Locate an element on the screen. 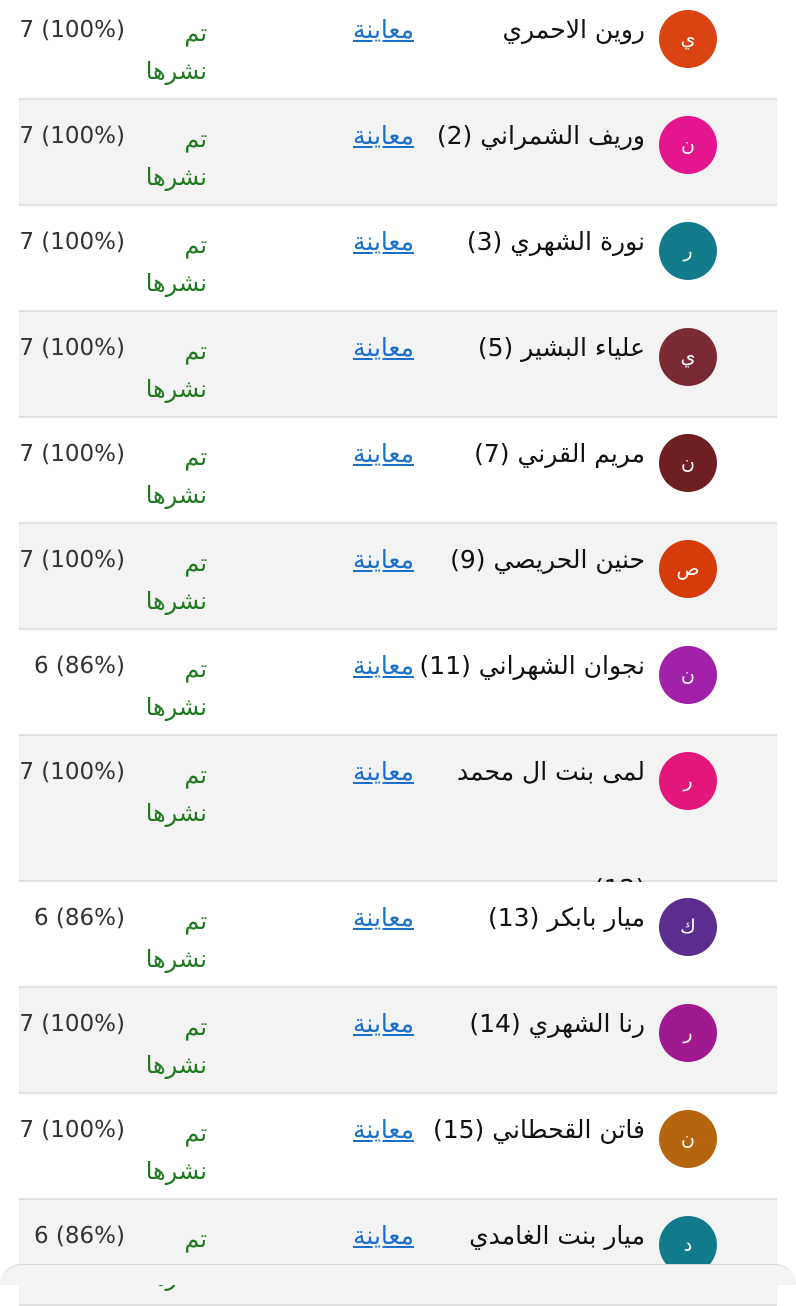 The width and height of the screenshot is (796, 1306). submission-row: ي علياء البشير (5) معاينة تم نشرها 7 (100%) is located at coordinates (398, 365).